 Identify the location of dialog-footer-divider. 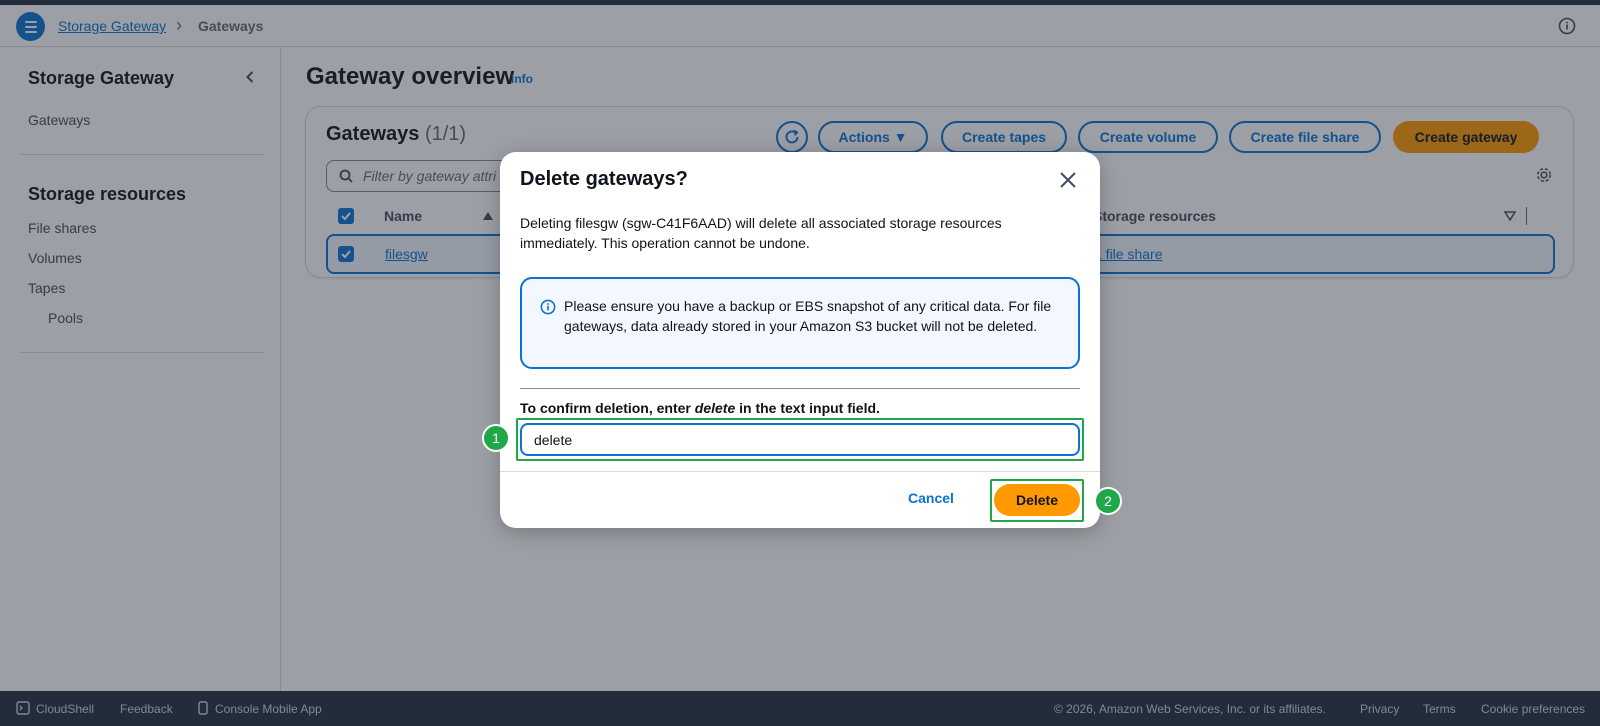
(800, 471).